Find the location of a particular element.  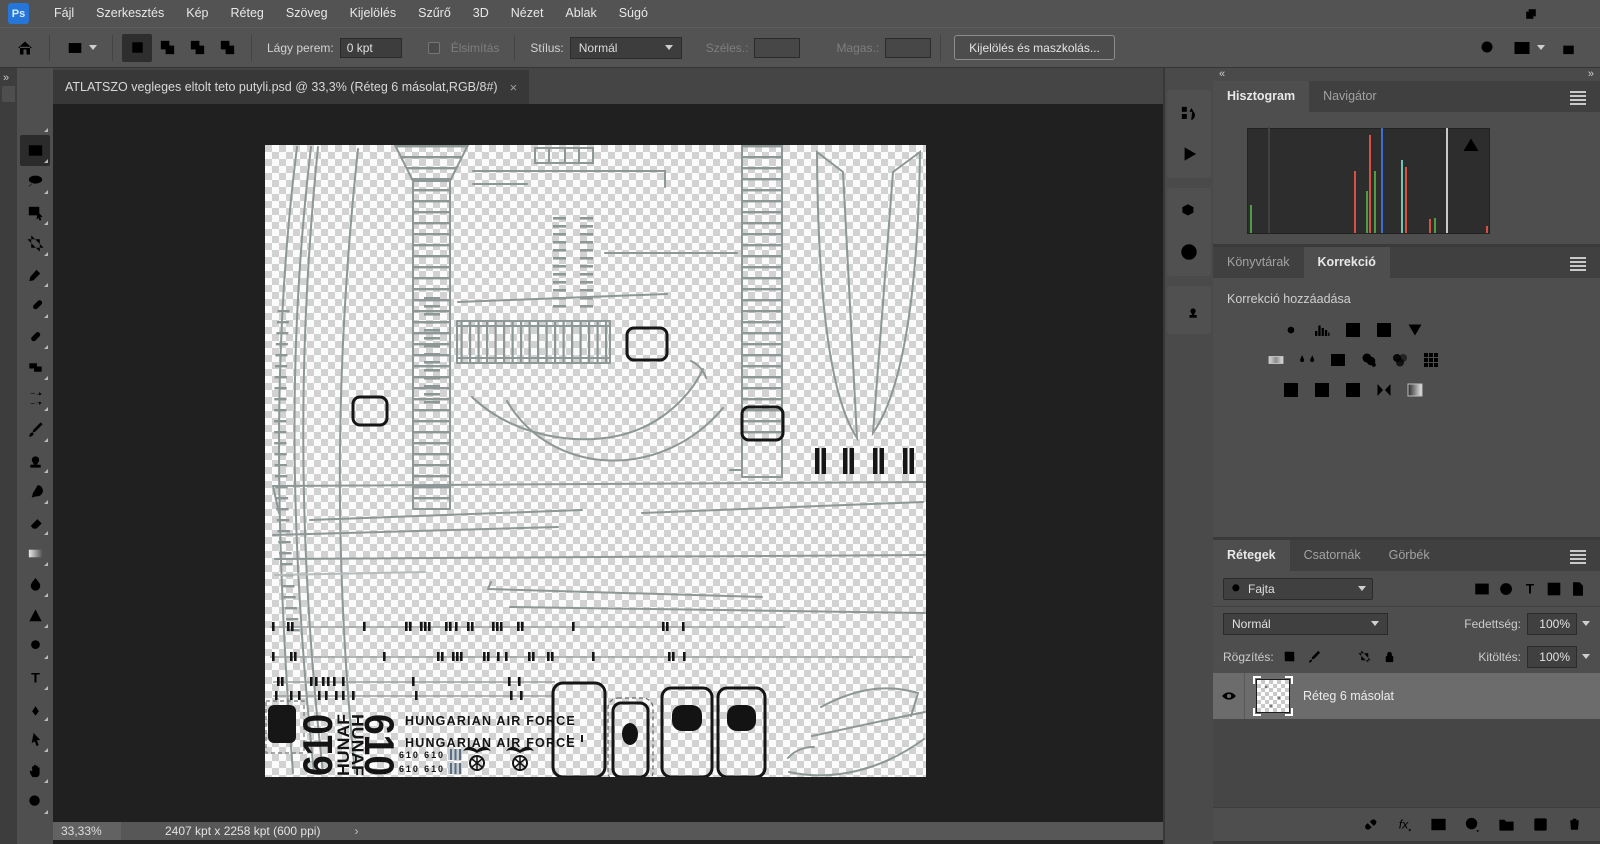

menu-type: Szöveg is located at coordinates (307, 13).